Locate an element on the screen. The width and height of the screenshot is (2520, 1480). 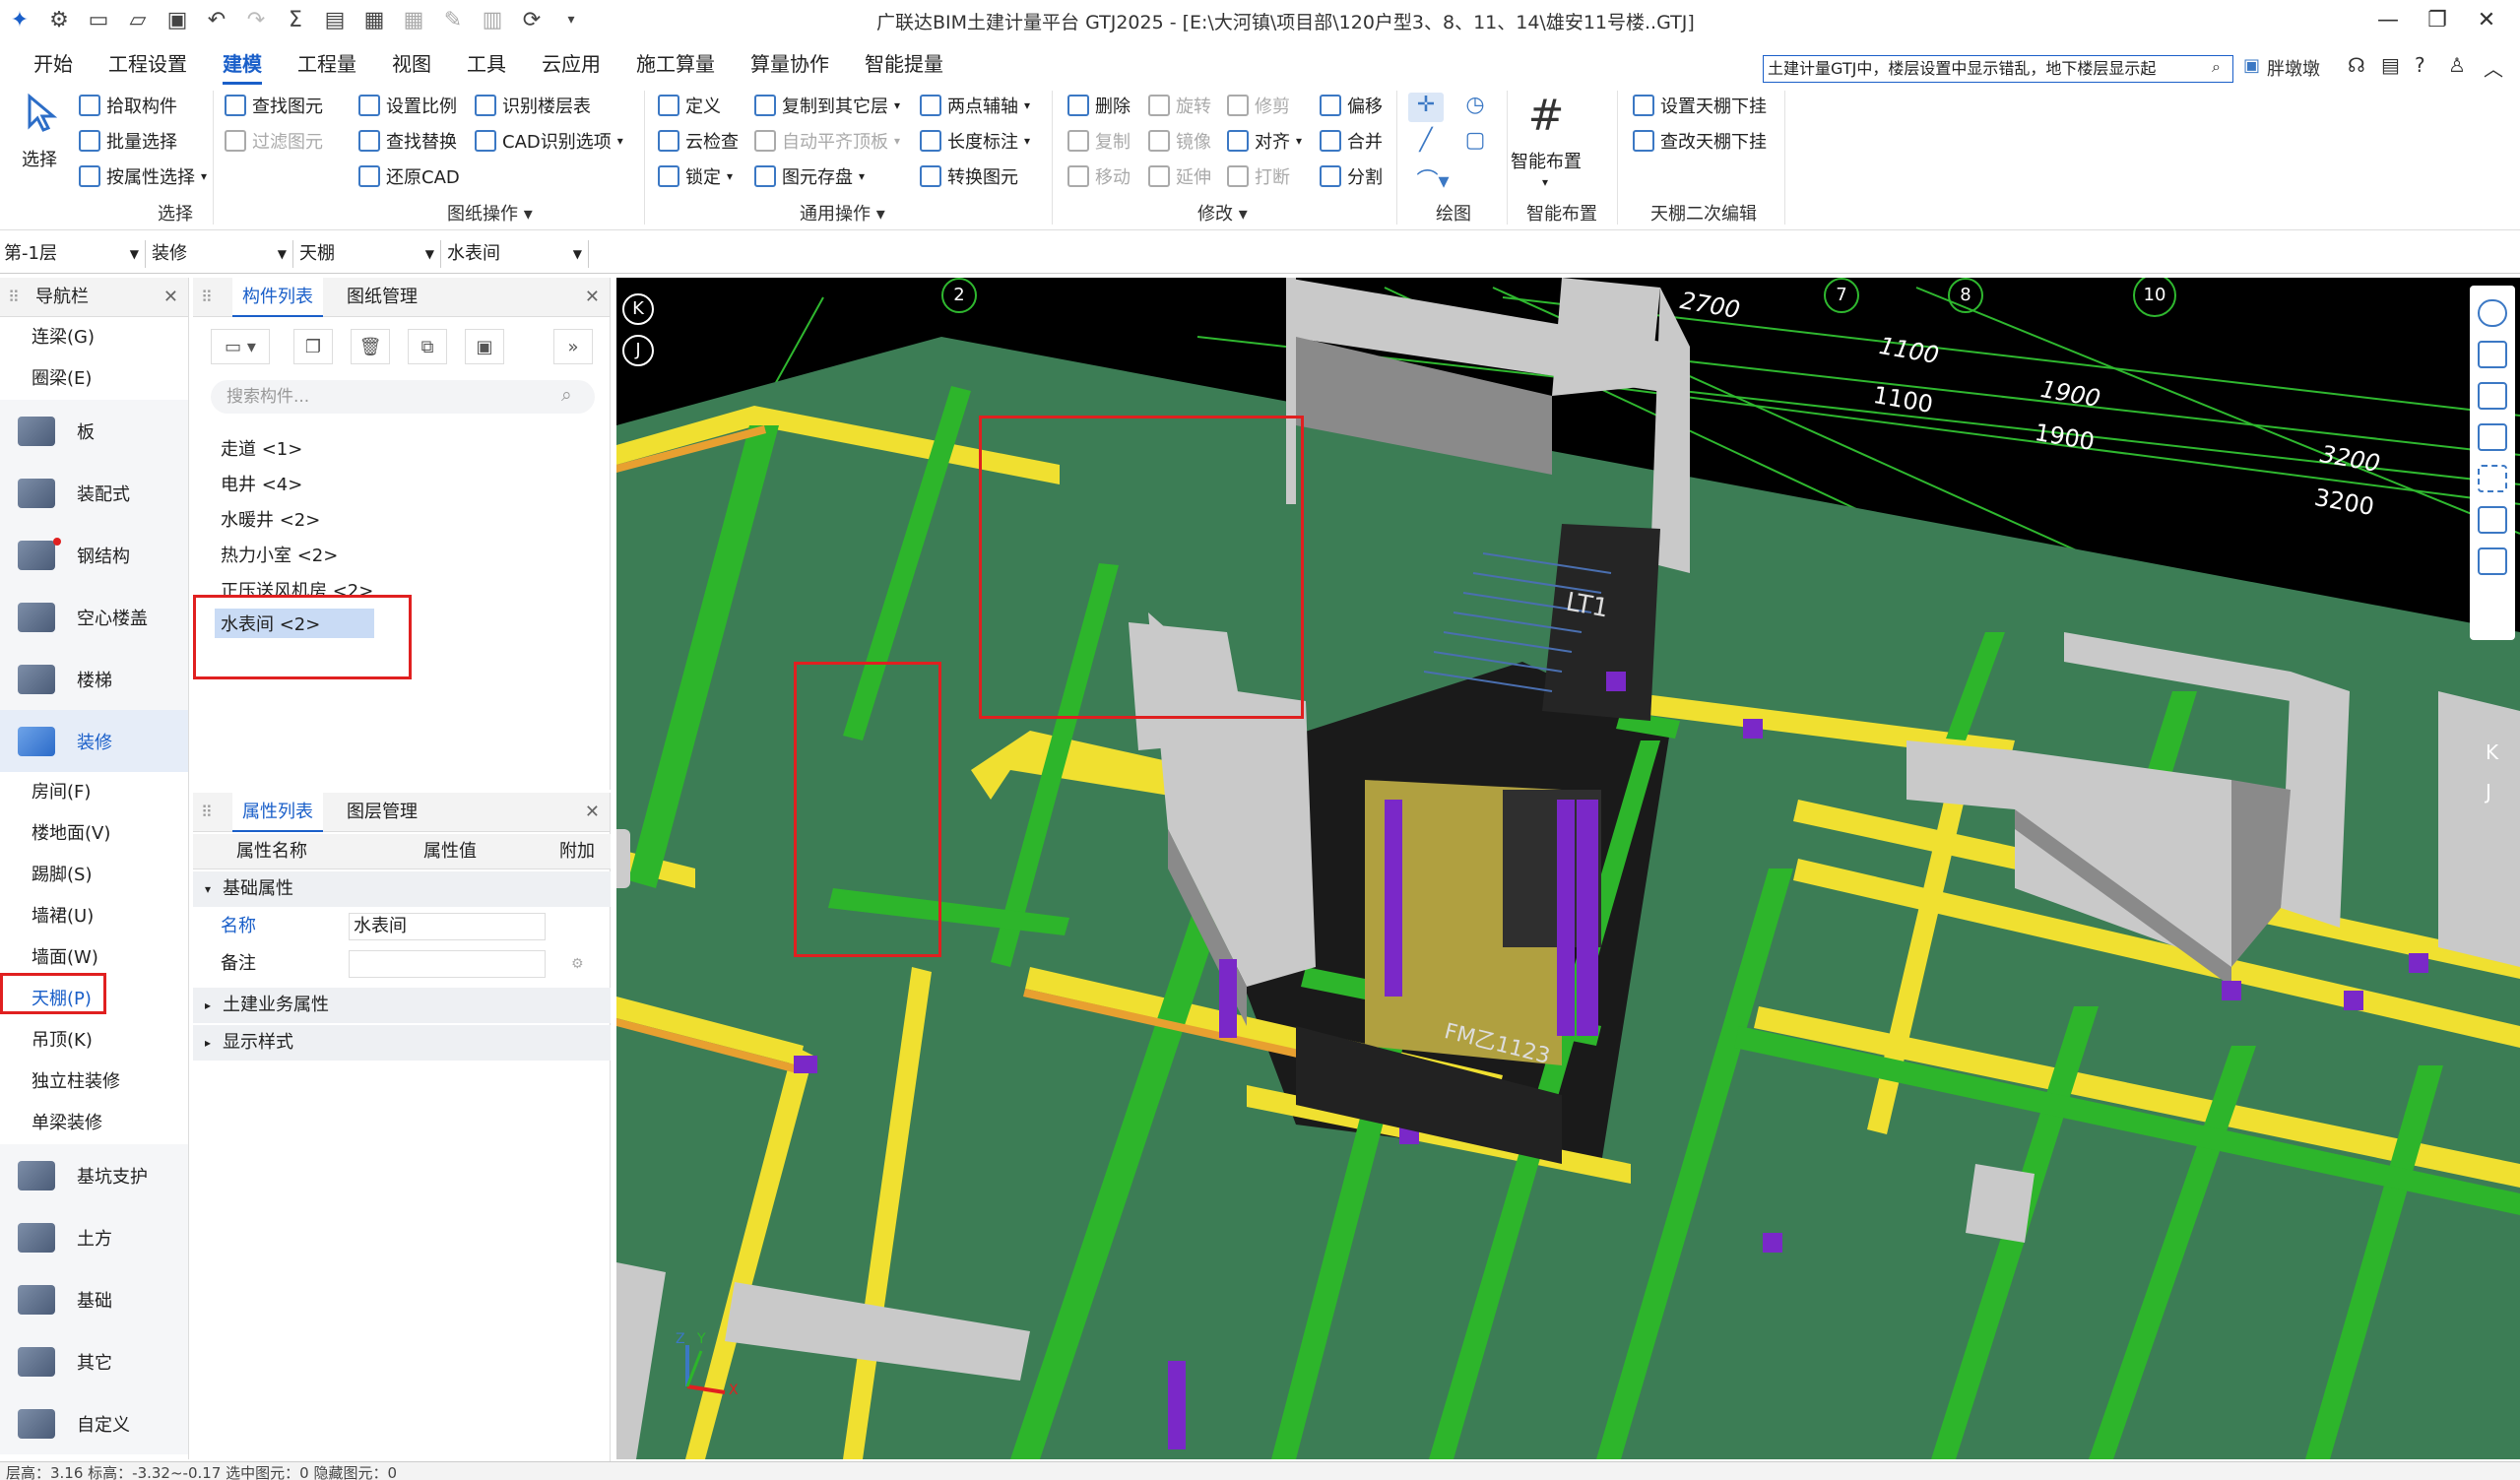
find-element-button: 查找图元 is located at coordinates (274, 105).